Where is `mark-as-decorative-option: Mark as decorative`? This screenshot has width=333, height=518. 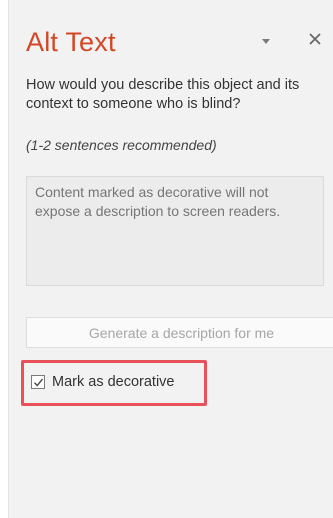
mark-as-decorative-option: Mark as decorative is located at coordinates (103, 382).